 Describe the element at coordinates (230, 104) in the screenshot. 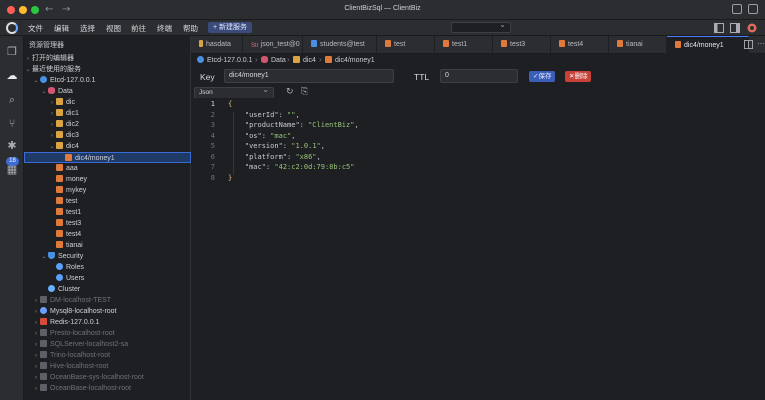

I see `code-line: {` at that location.